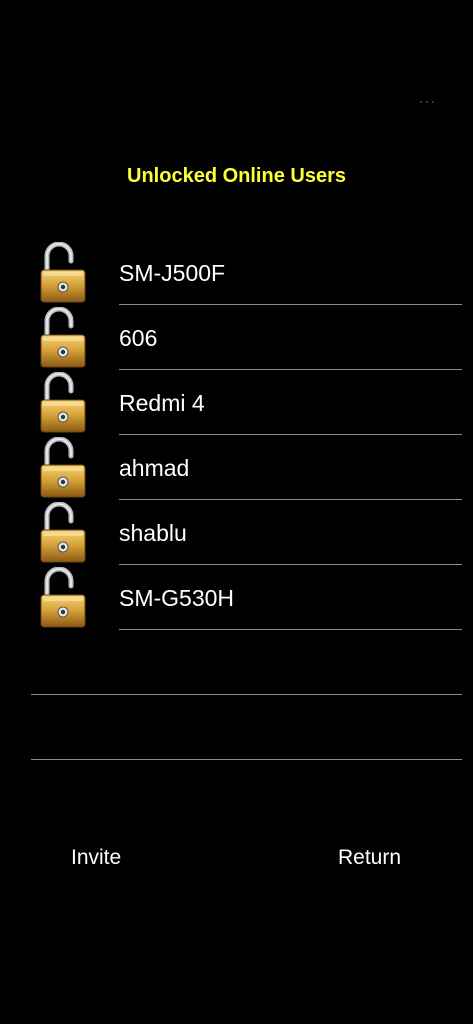 The image size is (473, 1024). I want to click on user-name: Redmi 4, so click(162, 403).